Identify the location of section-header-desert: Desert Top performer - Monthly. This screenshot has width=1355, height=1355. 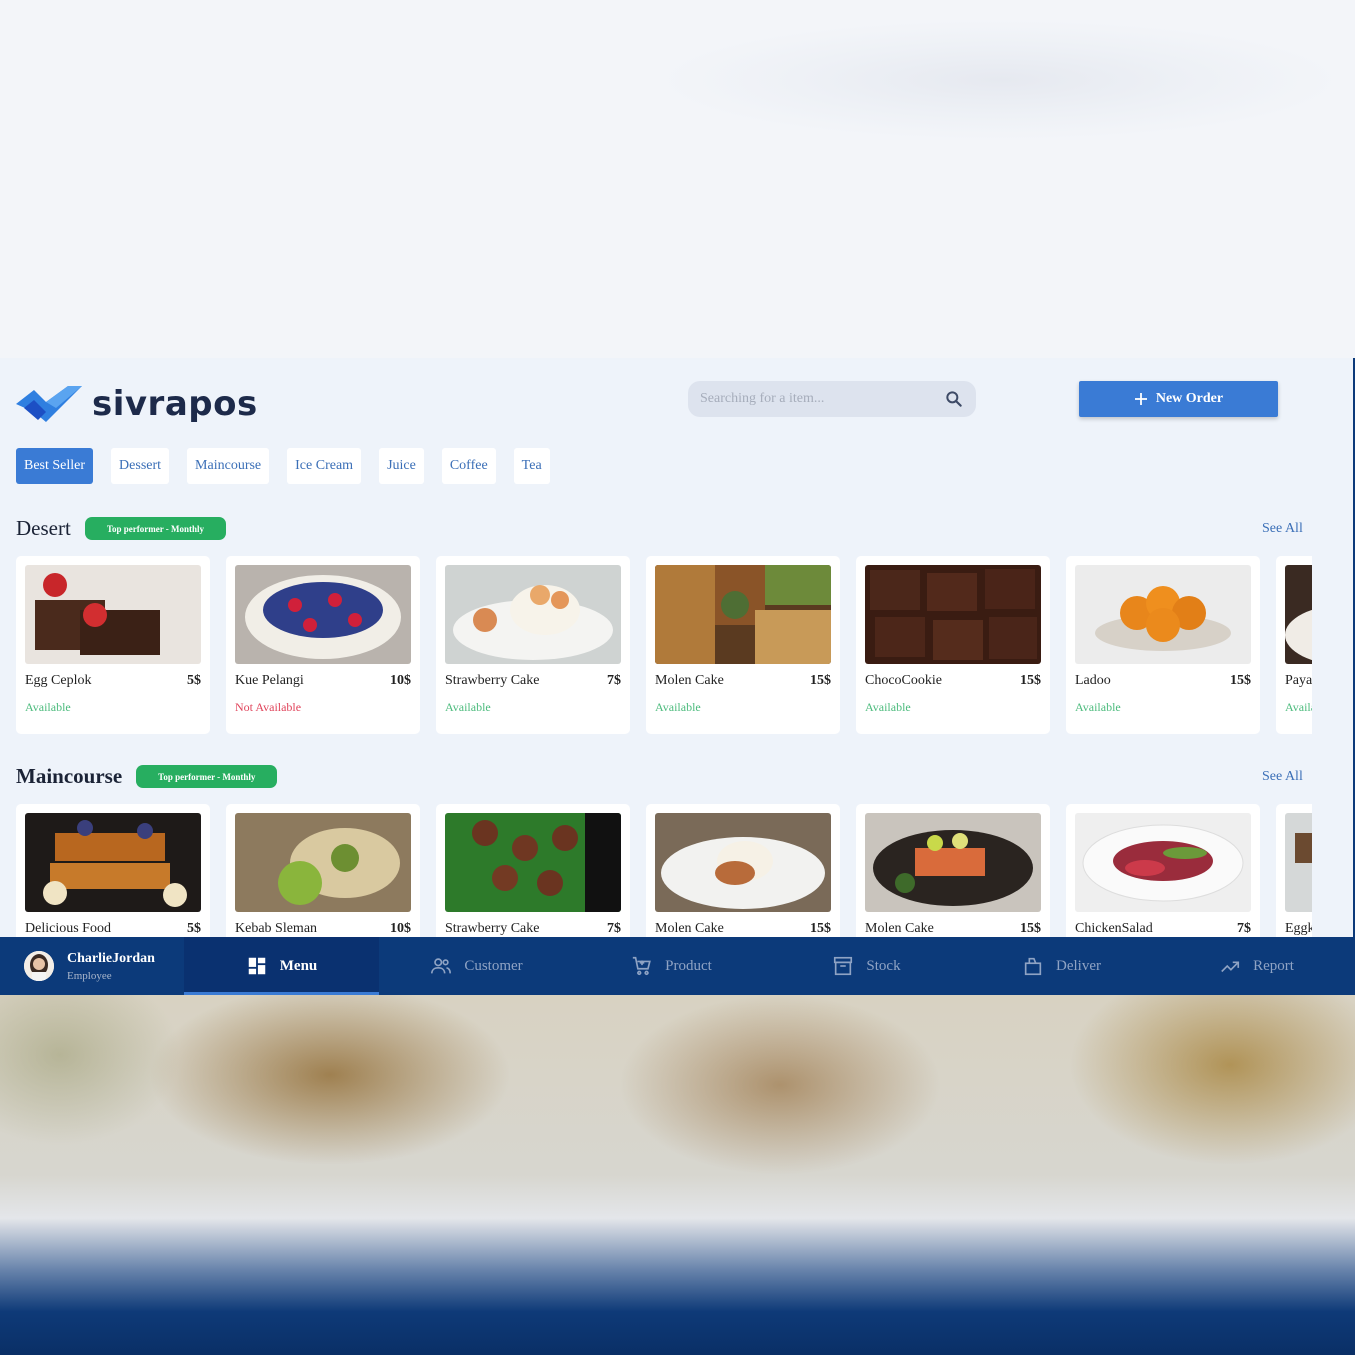
(121, 528).